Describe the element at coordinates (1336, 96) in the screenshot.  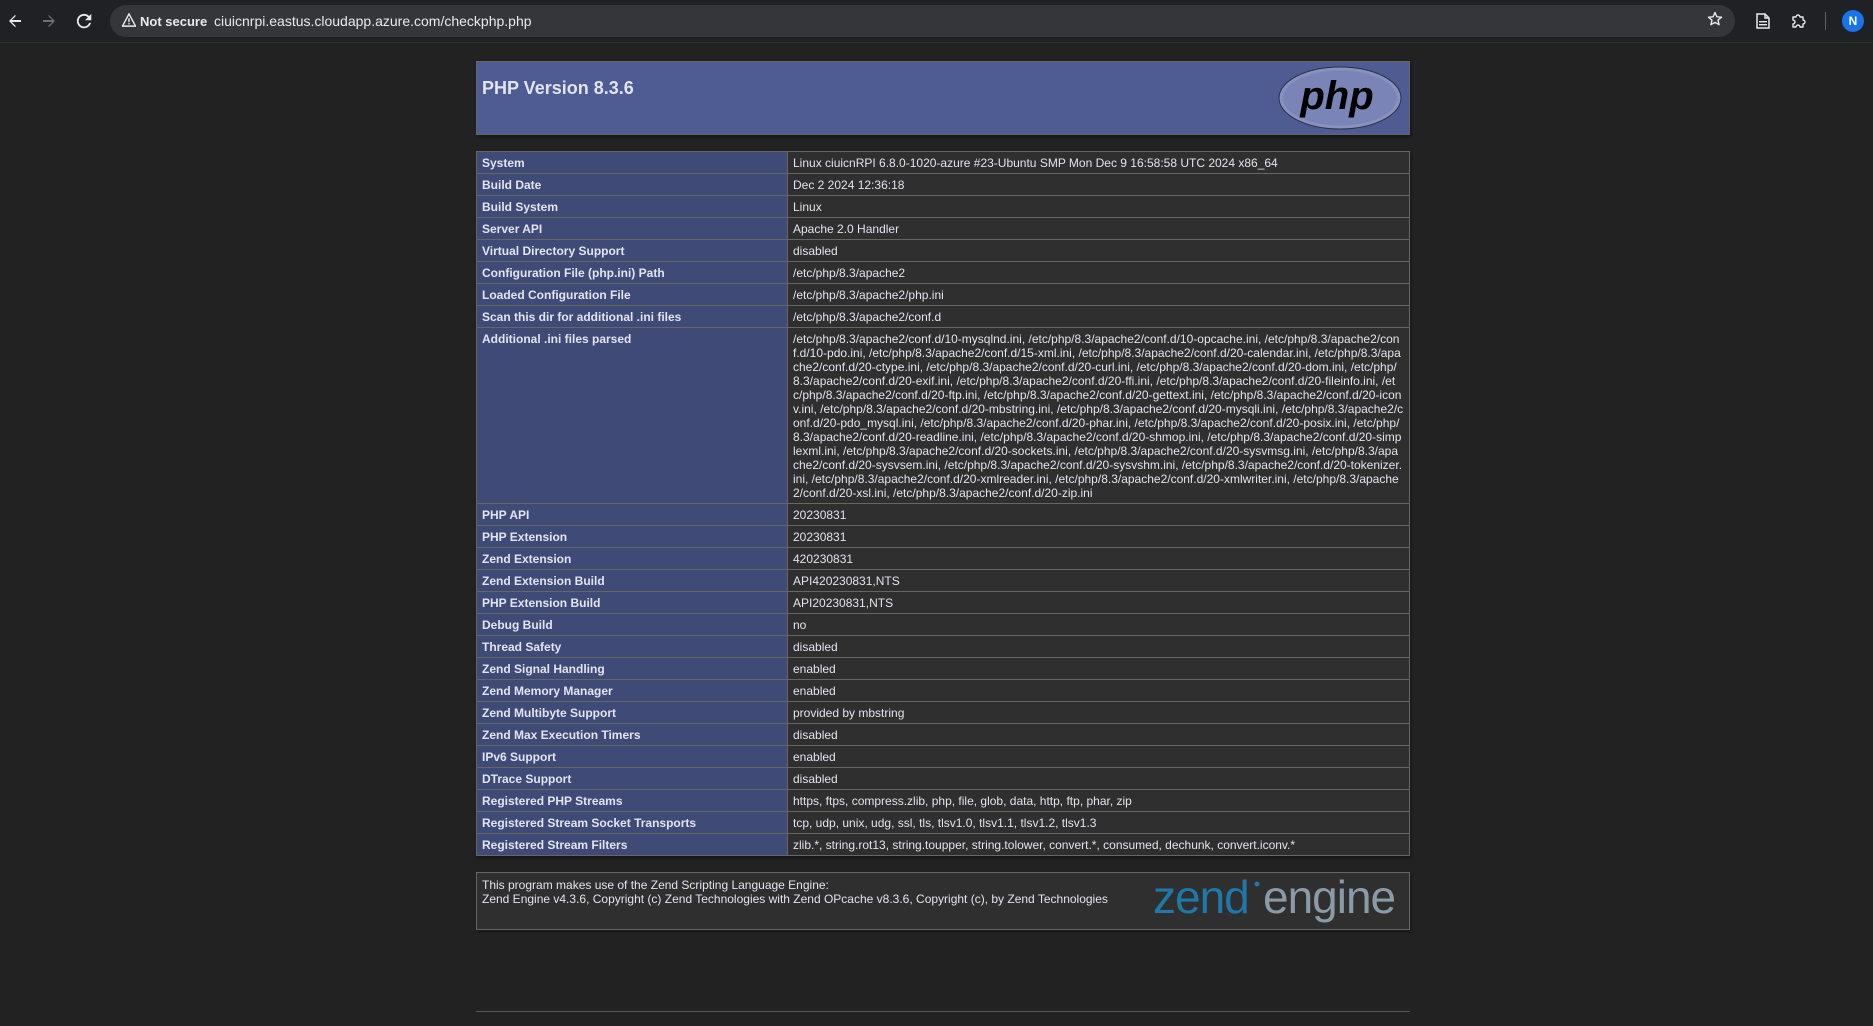
I see `svg-text: php` at that location.